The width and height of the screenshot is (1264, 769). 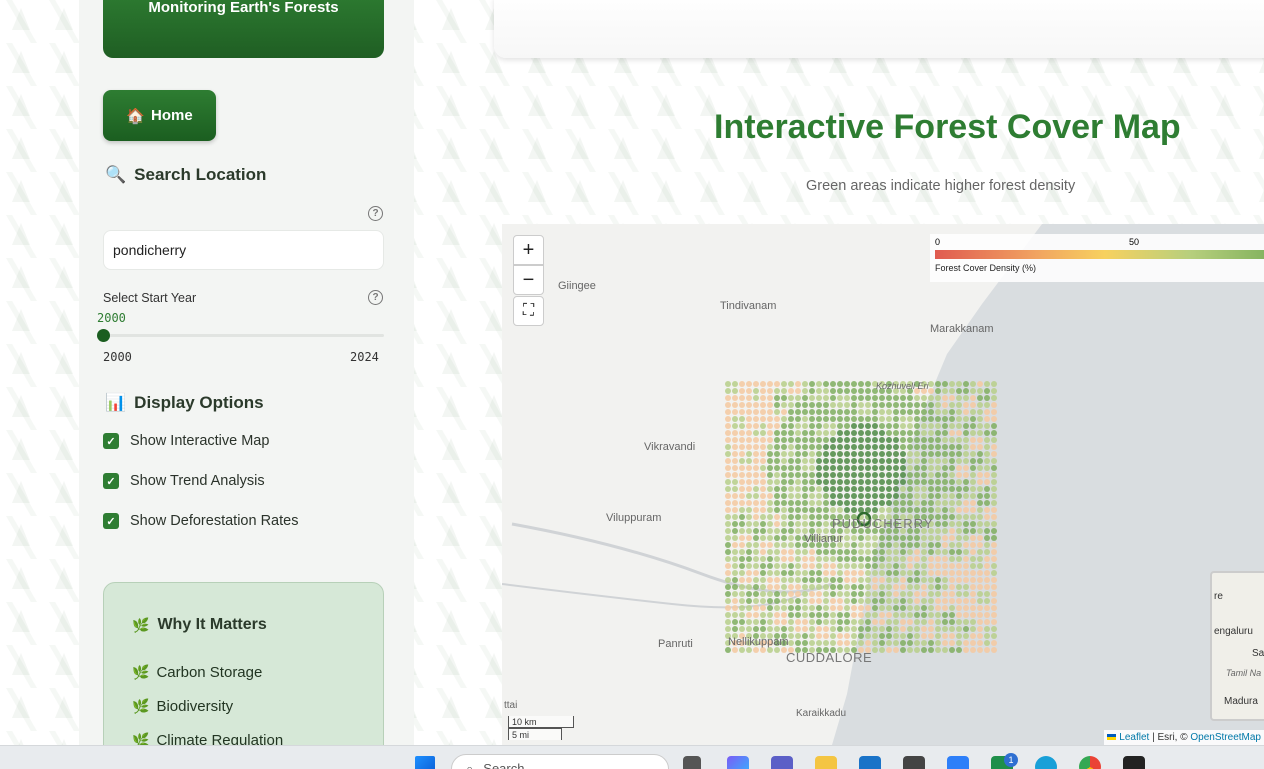 What do you see at coordinates (243, 250) in the screenshot?
I see `search-input: pondicherry` at bounding box center [243, 250].